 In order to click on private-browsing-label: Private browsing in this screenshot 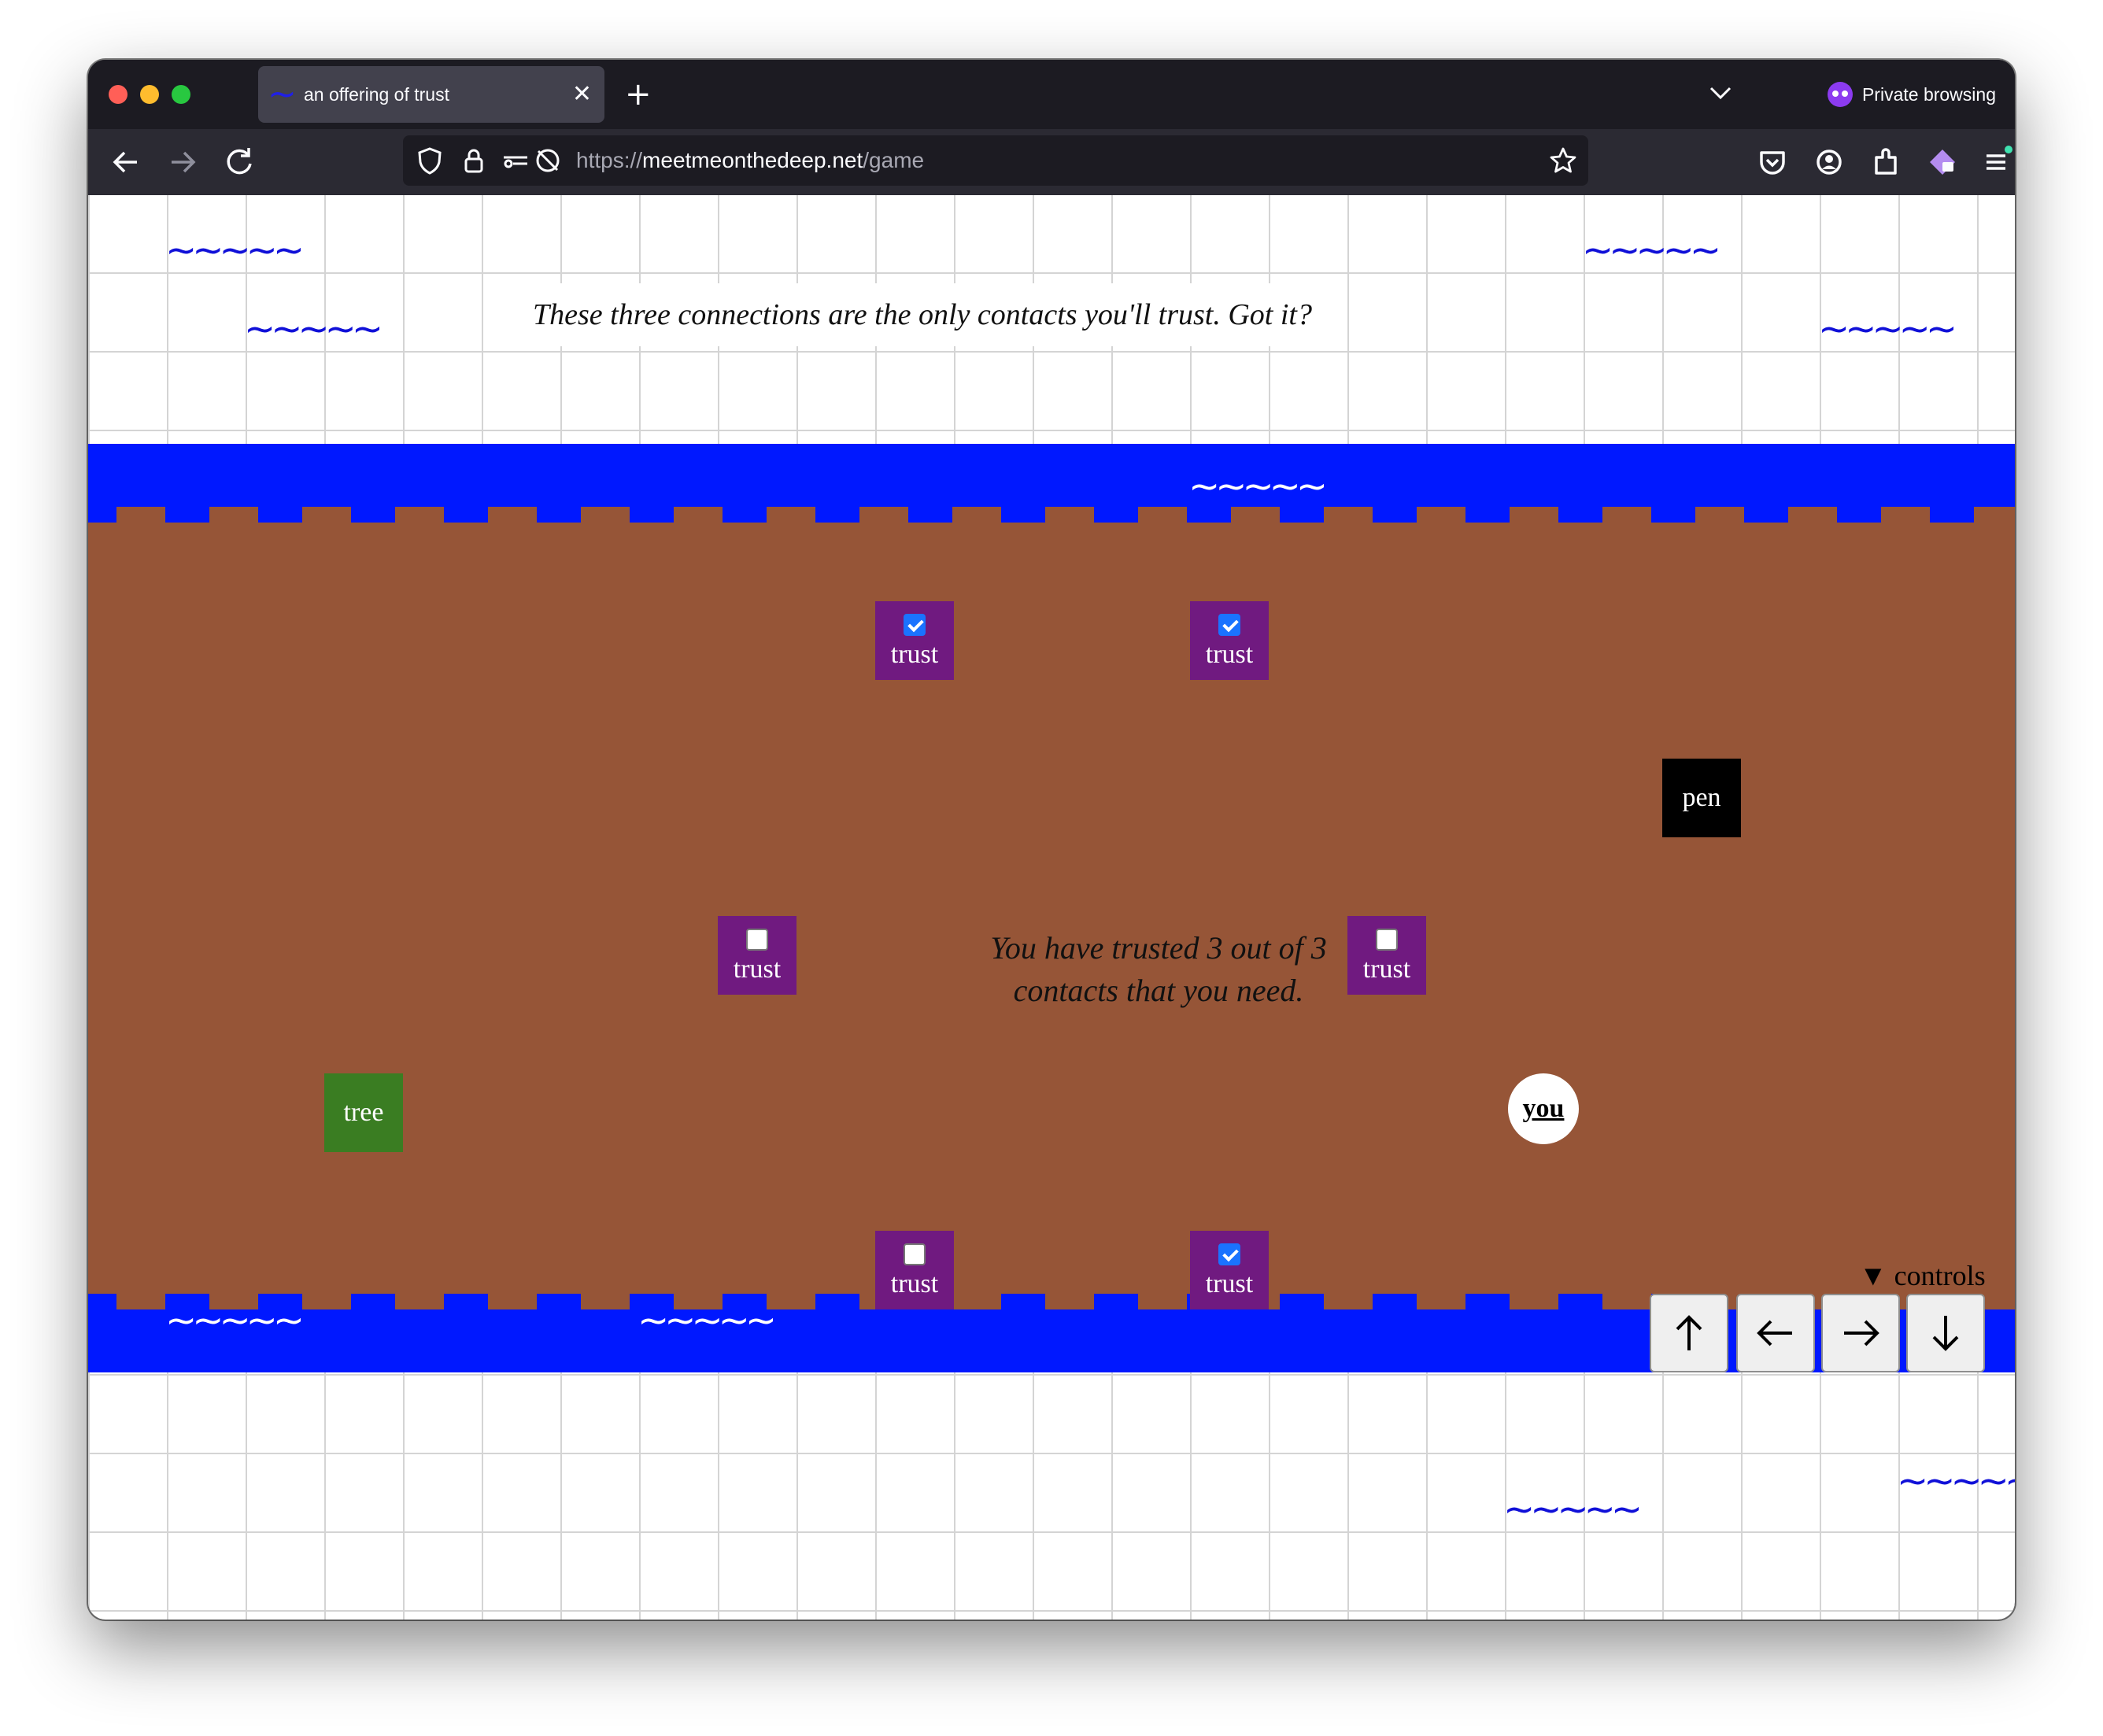, I will do `click(1929, 94)`.